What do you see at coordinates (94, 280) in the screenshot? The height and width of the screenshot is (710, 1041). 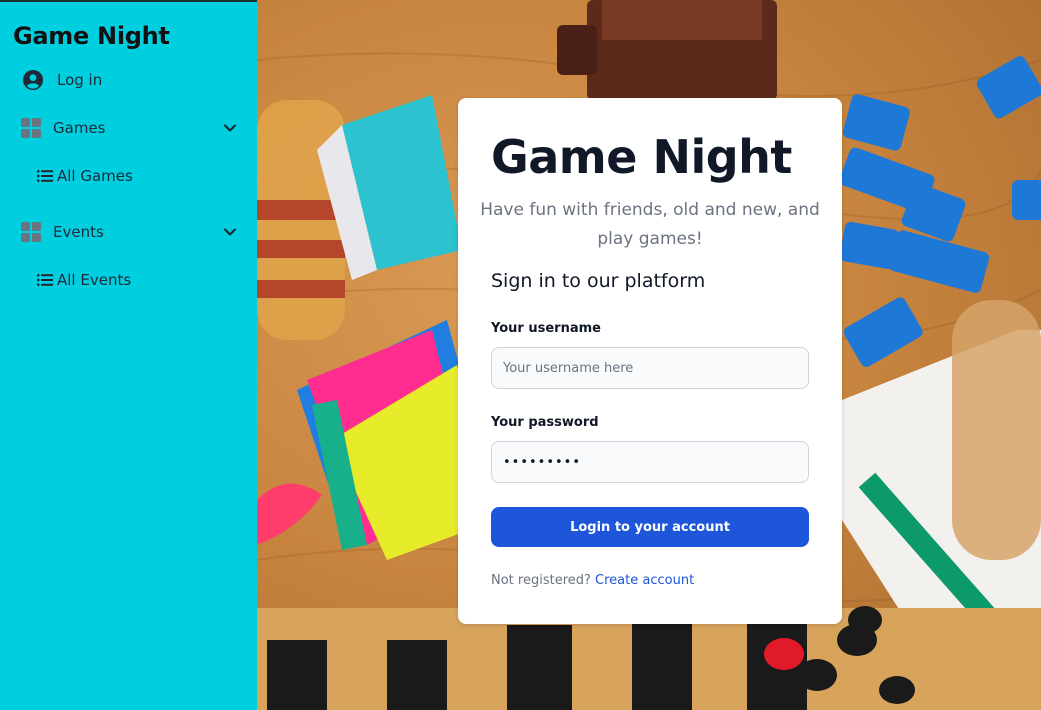 I see `sidebar-item-label: All Events` at bounding box center [94, 280].